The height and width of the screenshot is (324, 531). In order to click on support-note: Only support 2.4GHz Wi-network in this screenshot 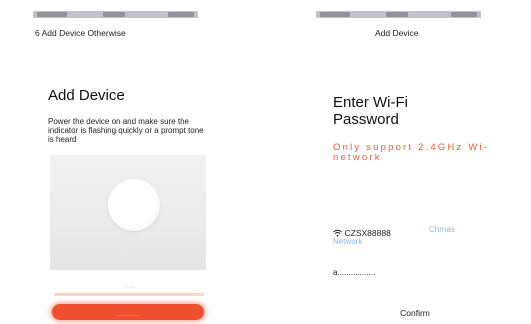, I will do `click(411, 152)`.